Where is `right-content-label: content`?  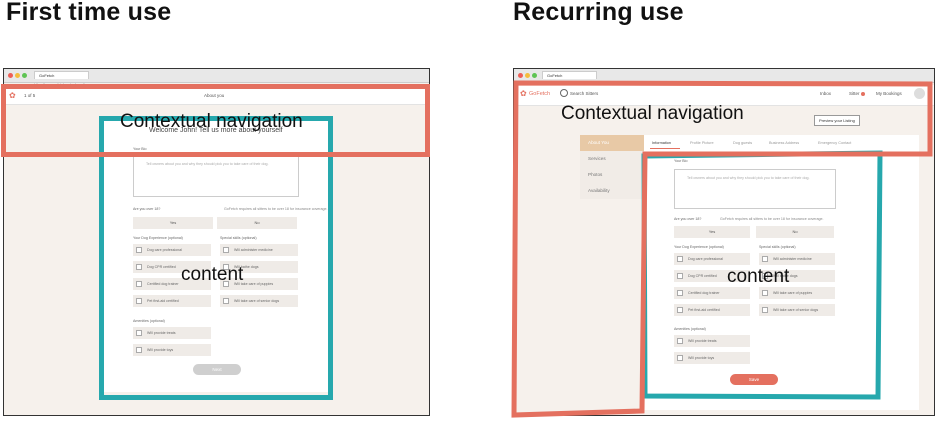
right-content-label: content is located at coordinates (758, 276).